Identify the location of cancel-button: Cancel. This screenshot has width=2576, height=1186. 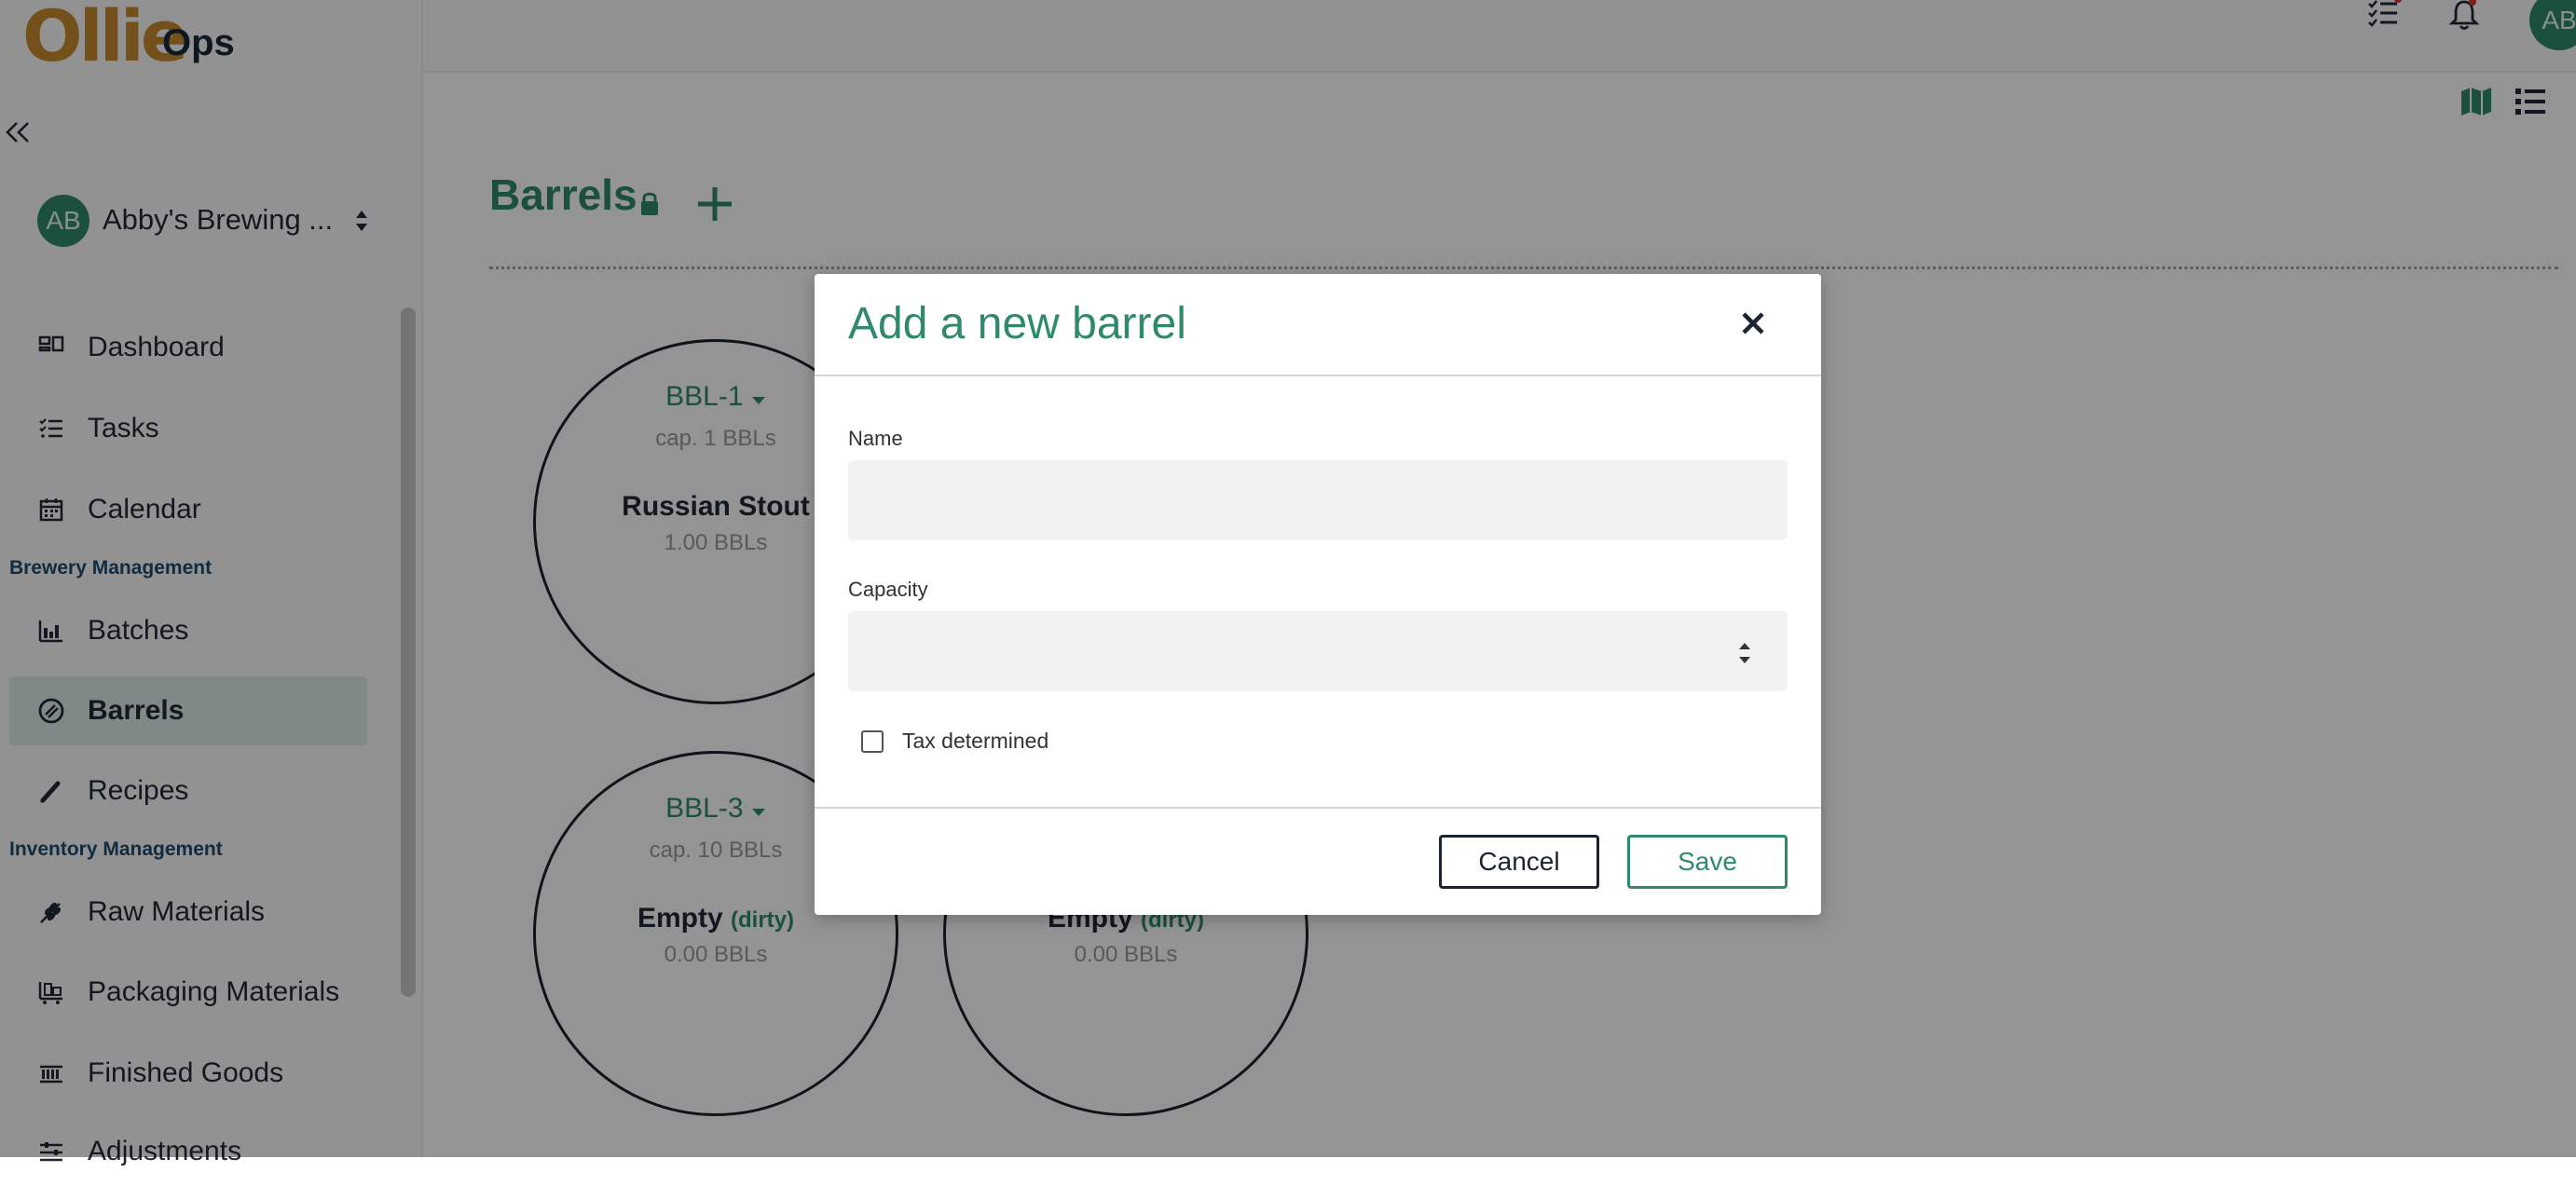
(1519, 862).